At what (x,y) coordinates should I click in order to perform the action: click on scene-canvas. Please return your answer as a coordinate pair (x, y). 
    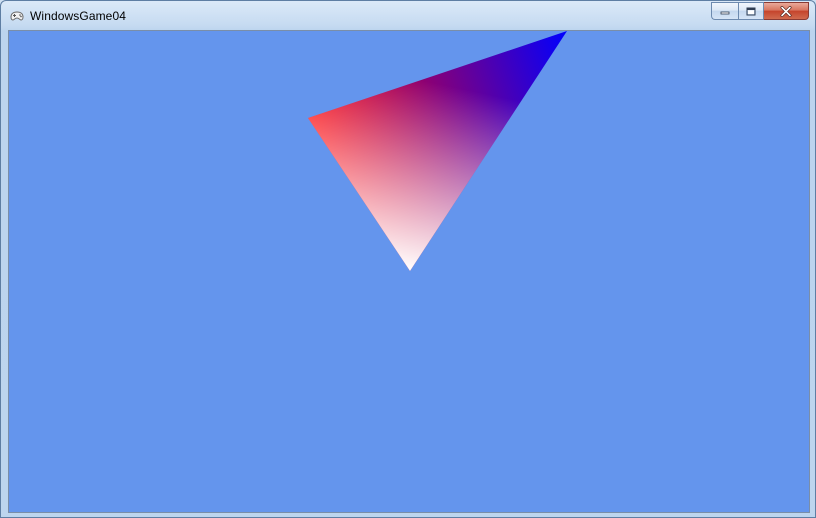
    Looking at the image, I should click on (437, 151).